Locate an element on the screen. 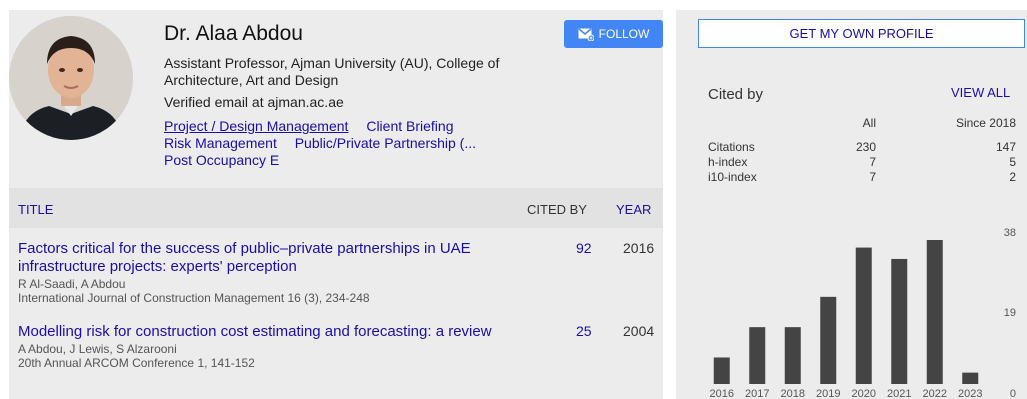 The width and height of the screenshot is (1027, 399). article-cited-count: 25 is located at coordinates (584, 331).